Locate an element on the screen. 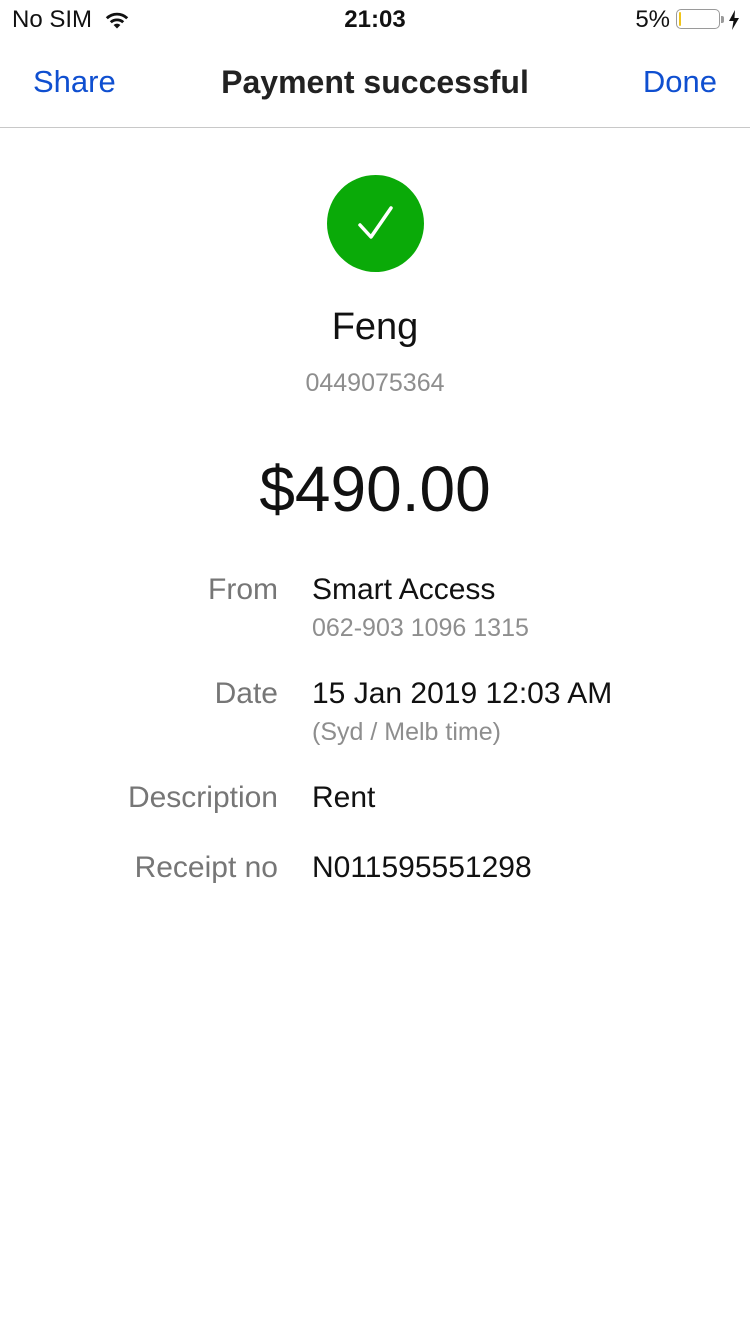 Image resolution: width=750 pixels, height=1334 pixels. battery-level-fill is located at coordinates (680, 19).